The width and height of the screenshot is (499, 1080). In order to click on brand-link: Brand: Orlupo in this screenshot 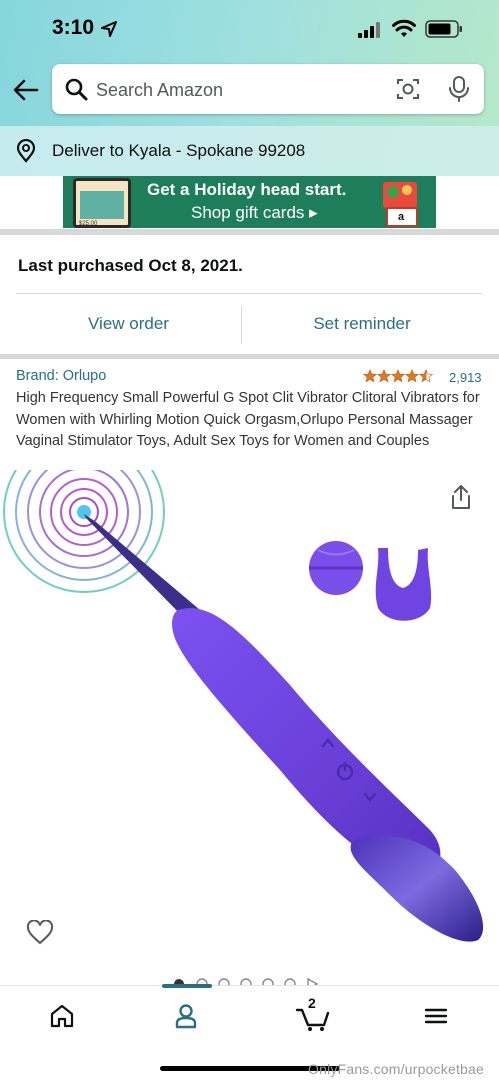, I will do `click(61, 376)`.